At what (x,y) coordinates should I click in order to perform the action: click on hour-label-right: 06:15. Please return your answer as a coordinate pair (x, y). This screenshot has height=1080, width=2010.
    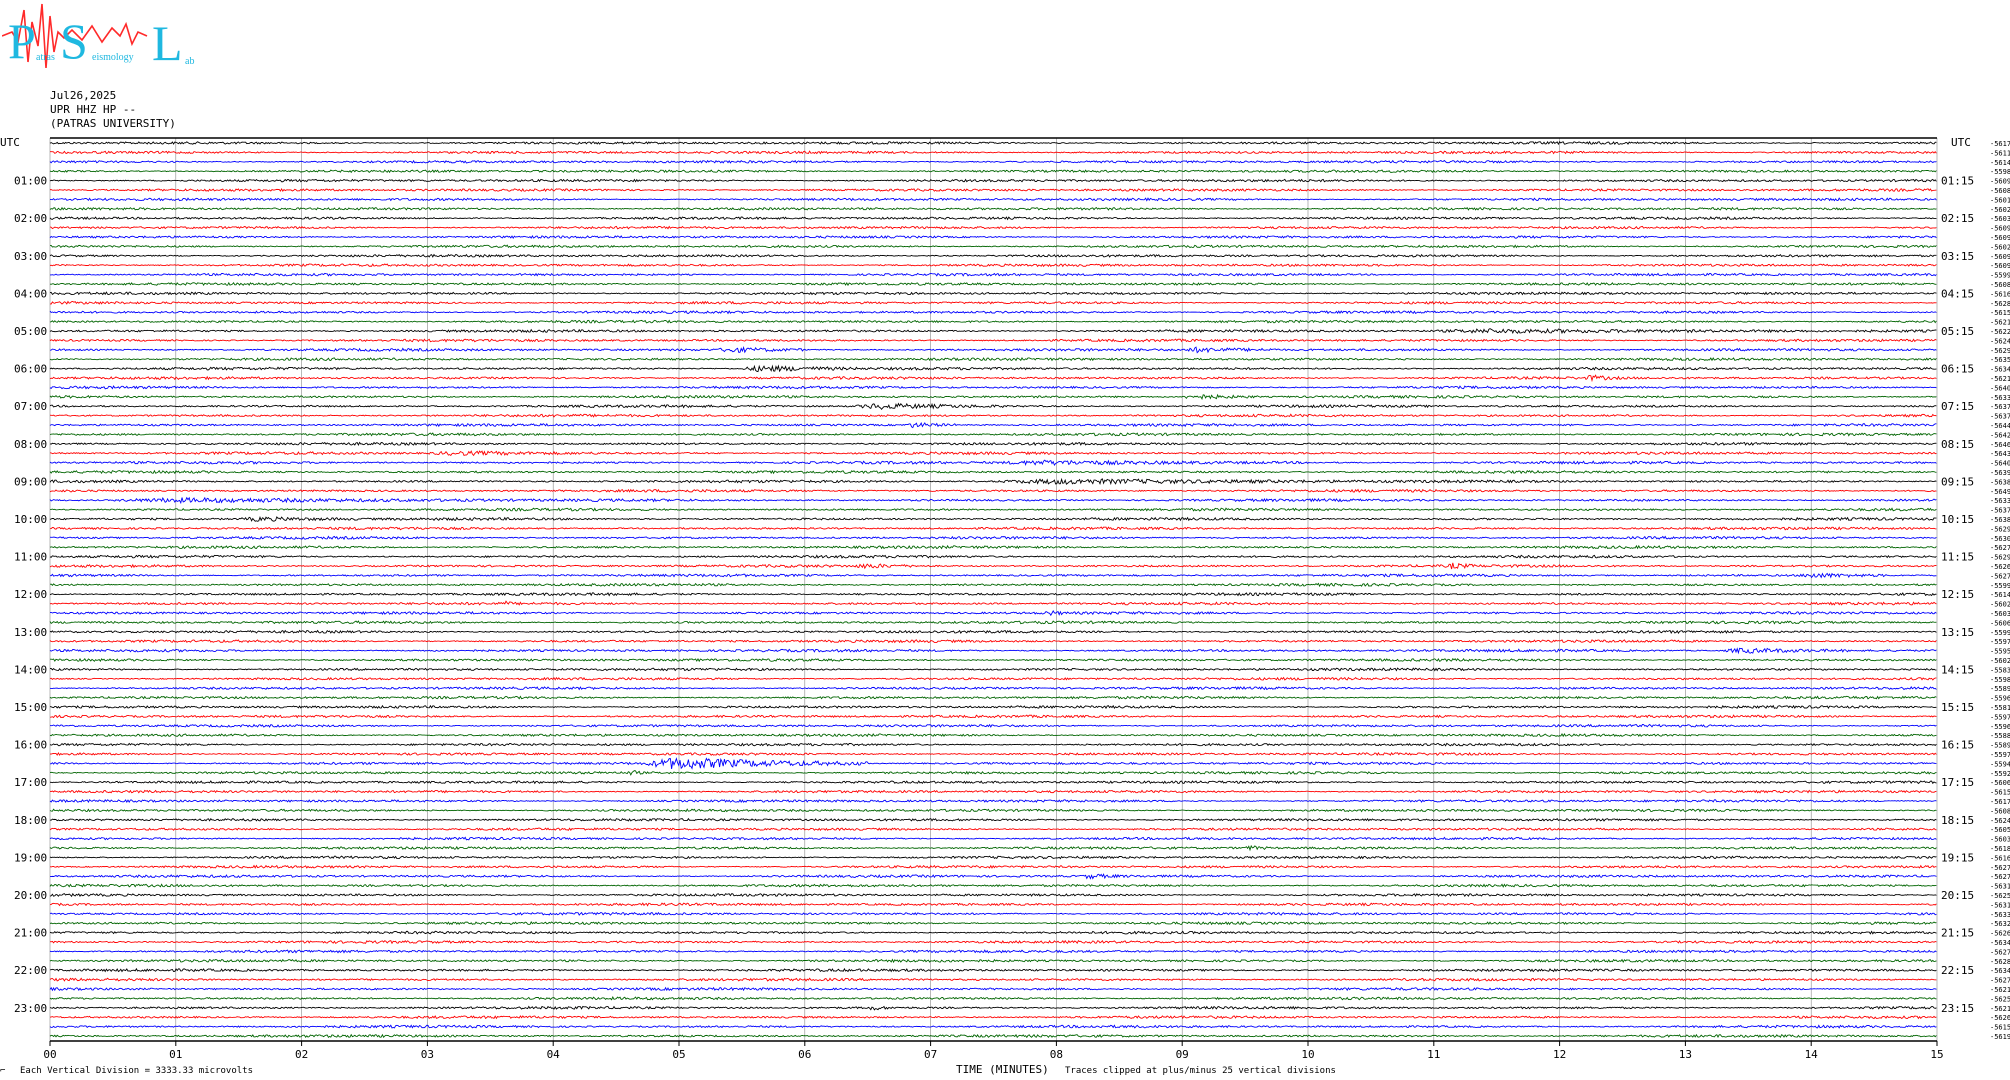
    Looking at the image, I should click on (1957, 369).